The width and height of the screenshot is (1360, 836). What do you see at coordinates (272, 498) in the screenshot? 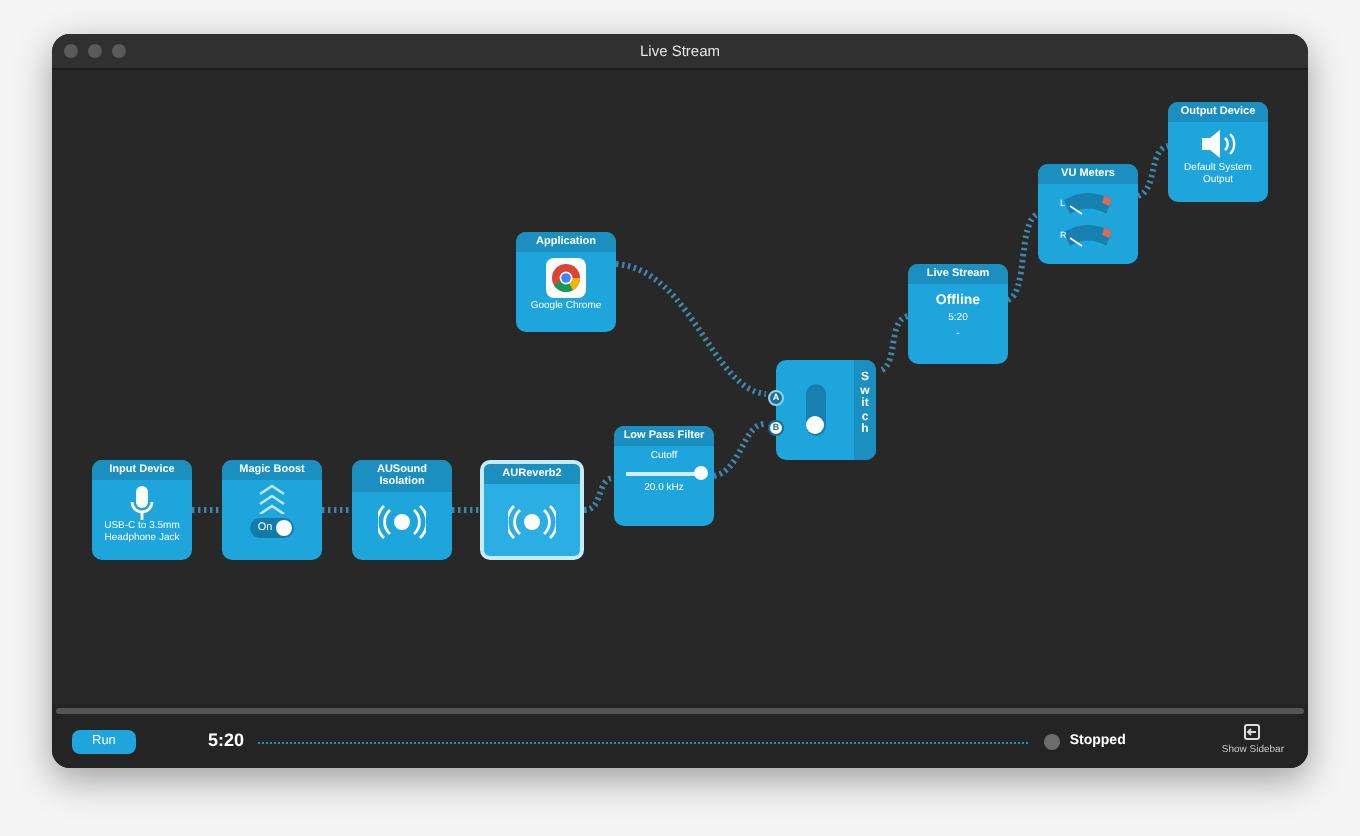
I see `chevrons-icon` at bounding box center [272, 498].